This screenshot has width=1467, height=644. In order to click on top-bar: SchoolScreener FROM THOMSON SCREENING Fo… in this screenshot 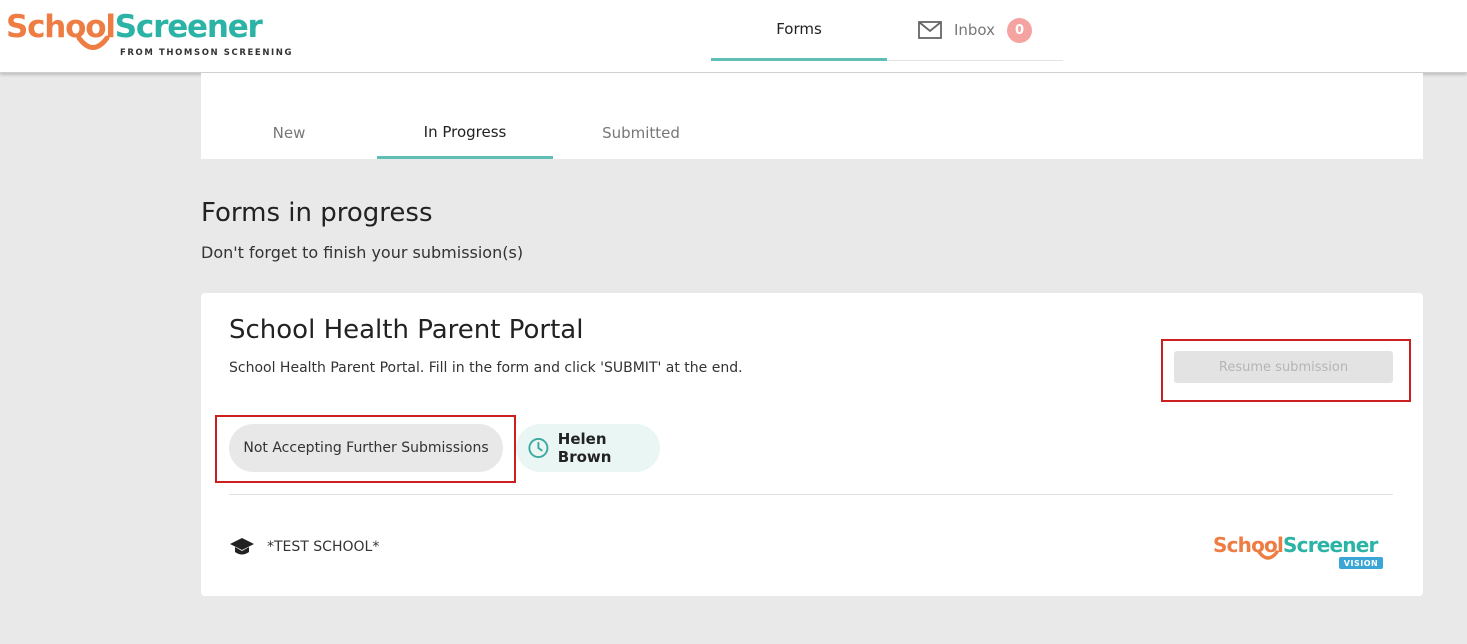, I will do `click(733, 36)`.